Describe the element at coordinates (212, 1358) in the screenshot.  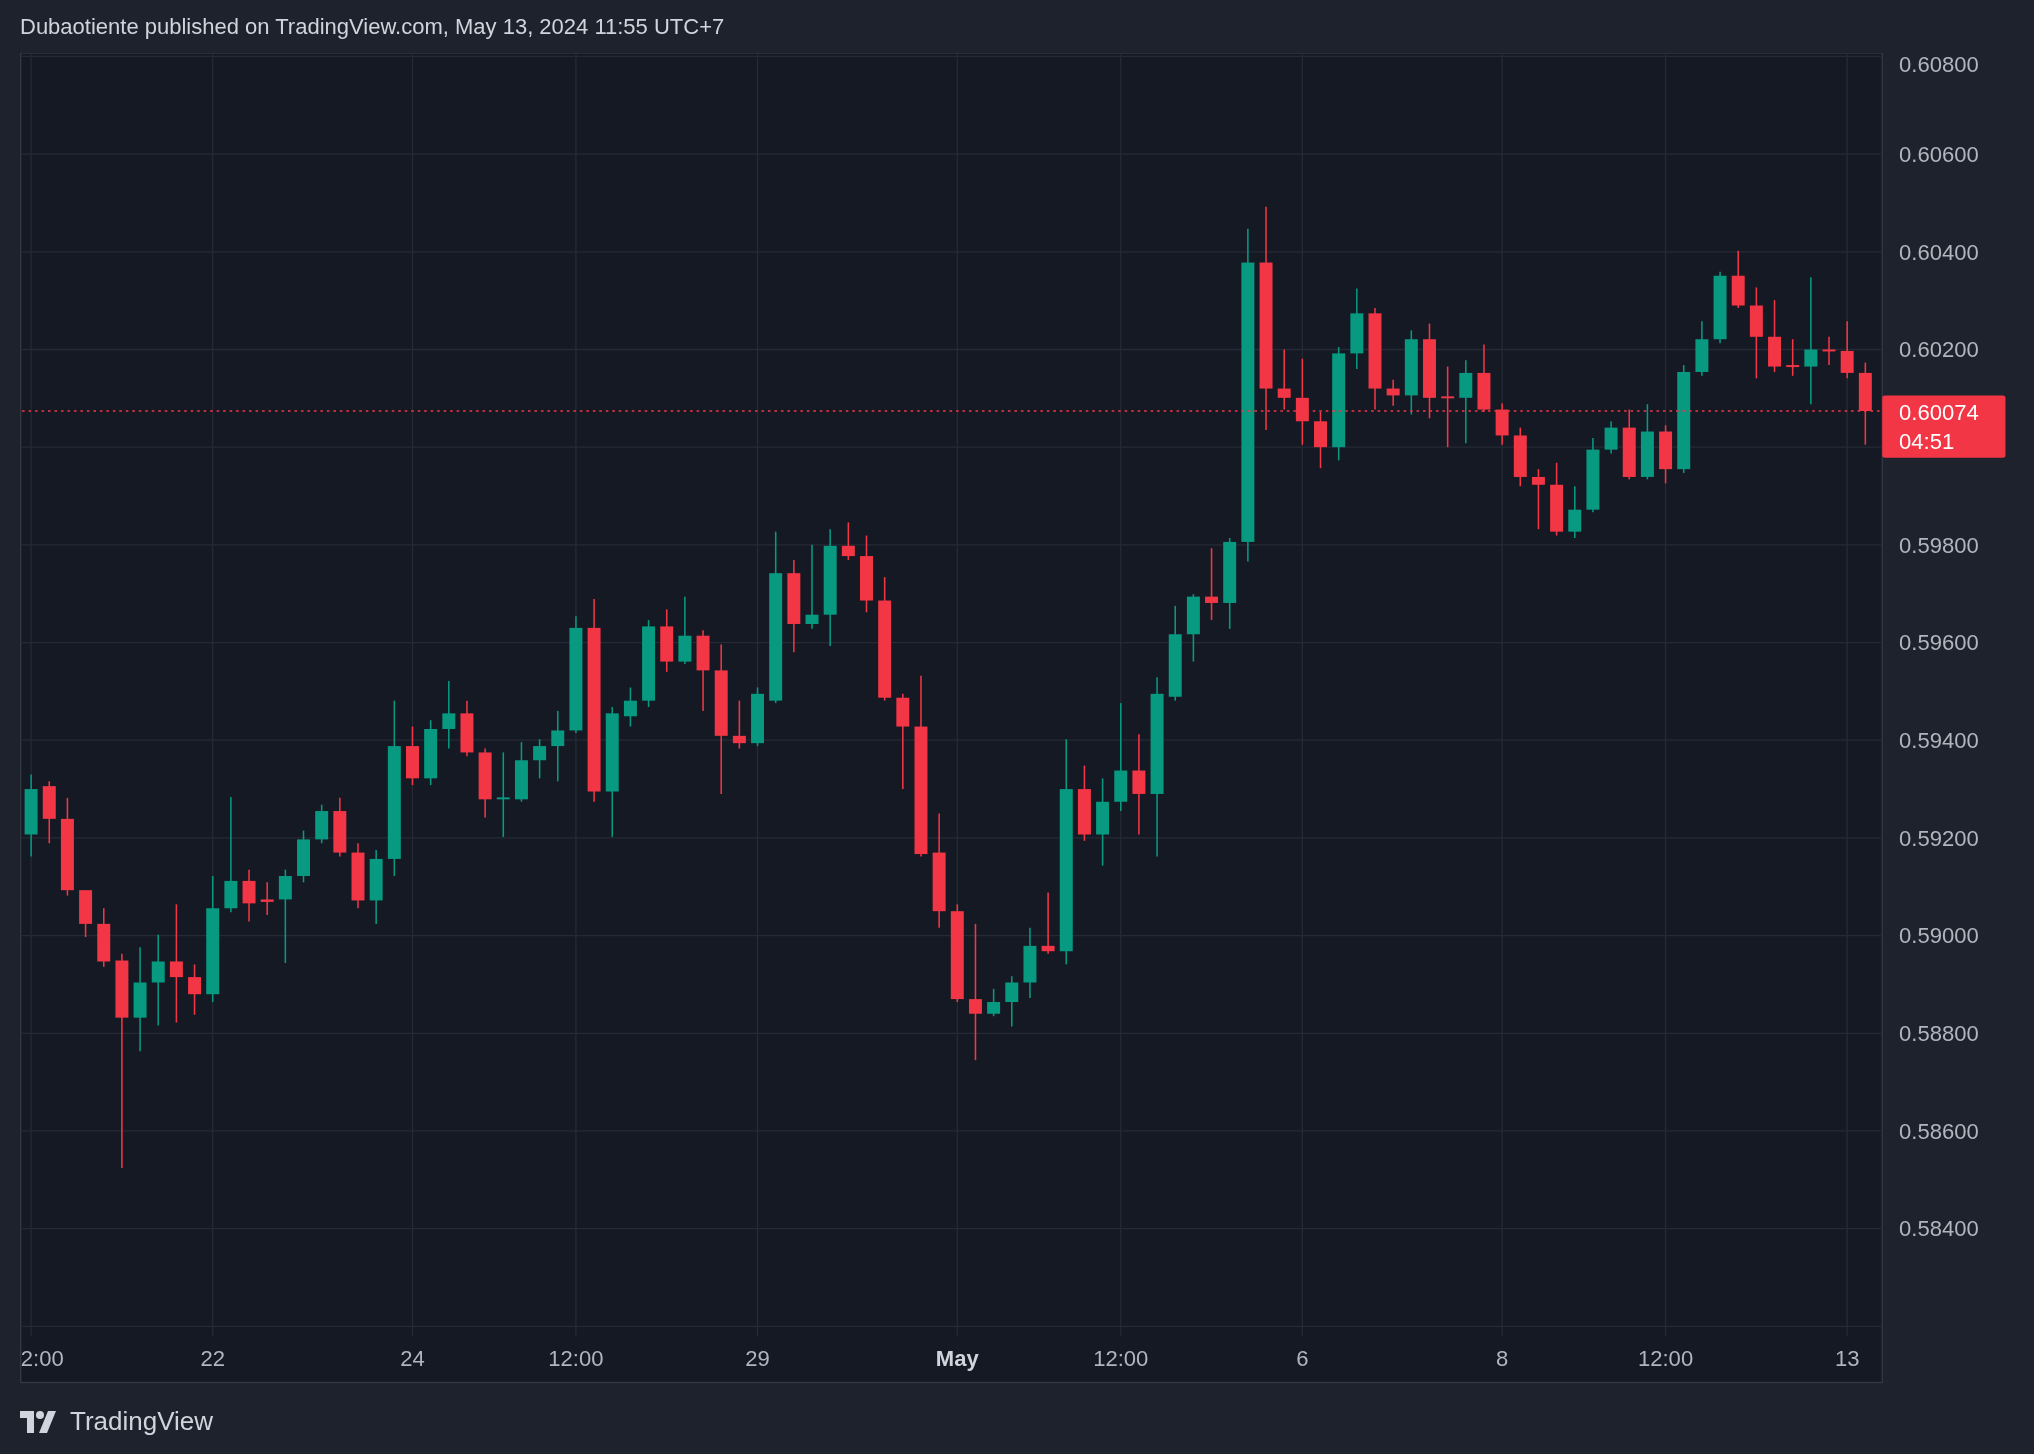
I see `time-label: 22` at that location.